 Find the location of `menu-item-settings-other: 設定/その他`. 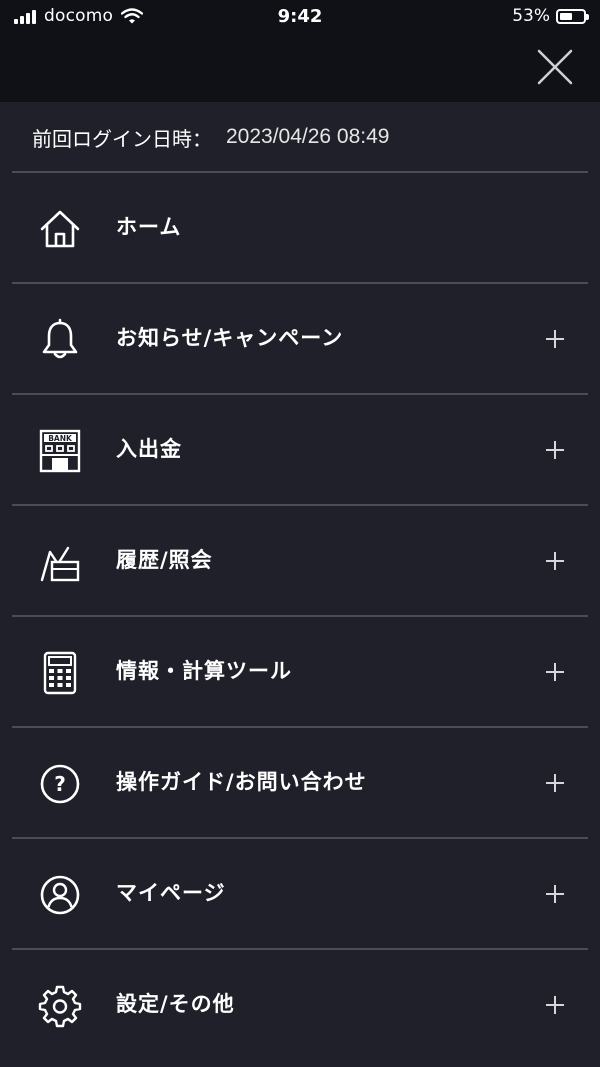

menu-item-settings-other: 設定/その他 is located at coordinates (300, 1004).